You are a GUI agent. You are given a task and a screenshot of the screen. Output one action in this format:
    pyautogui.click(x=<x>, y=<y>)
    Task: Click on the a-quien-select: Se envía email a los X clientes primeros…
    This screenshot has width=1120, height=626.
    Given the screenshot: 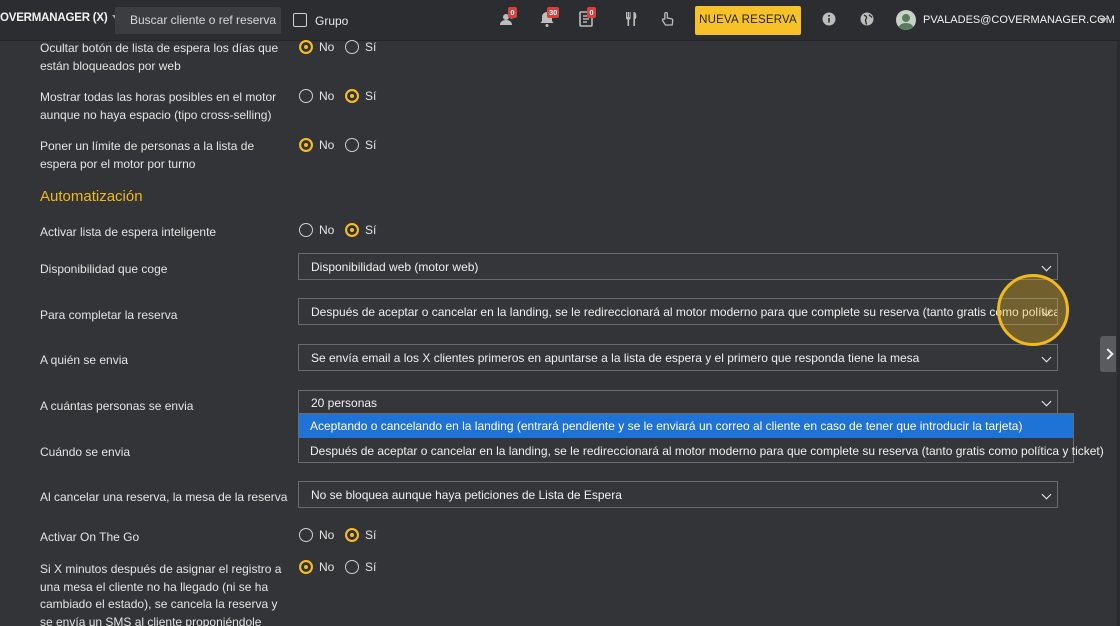 What is the action you would take?
    pyautogui.click(x=678, y=357)
    